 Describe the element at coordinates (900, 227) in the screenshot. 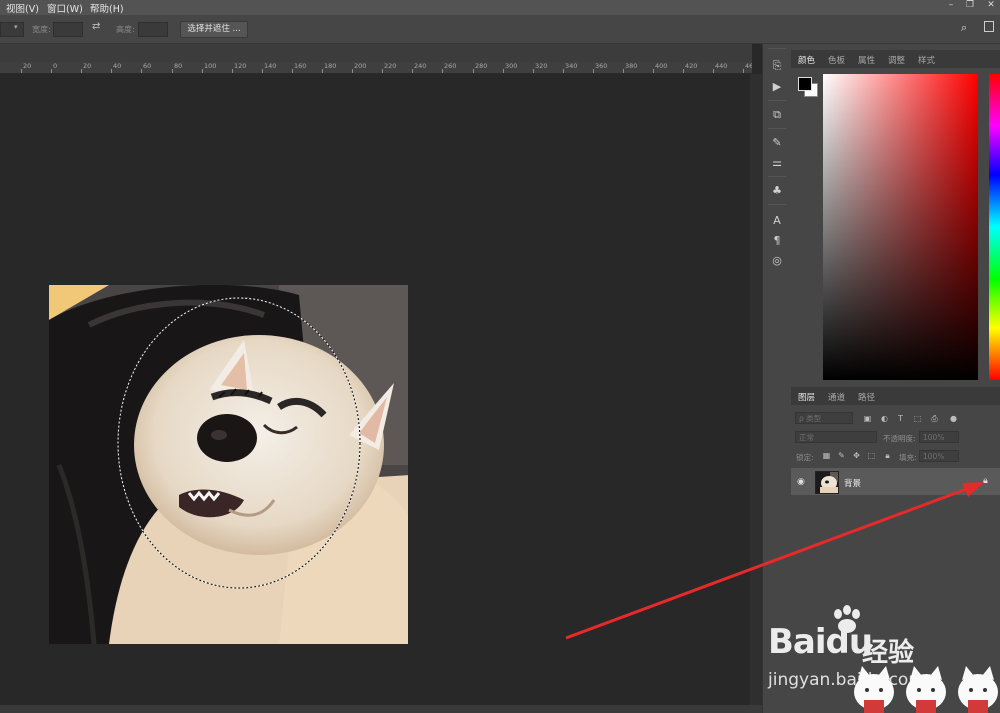

I see `color-picker-field` at that location.